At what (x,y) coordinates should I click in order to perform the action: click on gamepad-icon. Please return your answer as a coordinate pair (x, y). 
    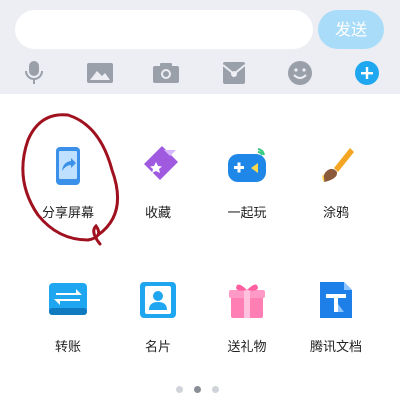
    Looking at the image, I should click on (247, 166).